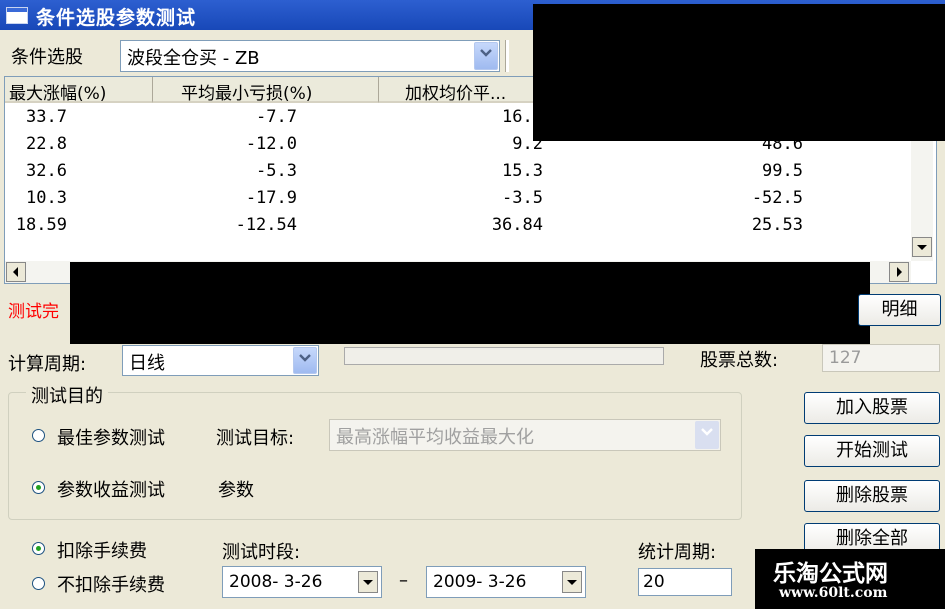  Describe the element at coordinates (782, 171) in the screenshot. I see `table-cell: 99.5` at that location.